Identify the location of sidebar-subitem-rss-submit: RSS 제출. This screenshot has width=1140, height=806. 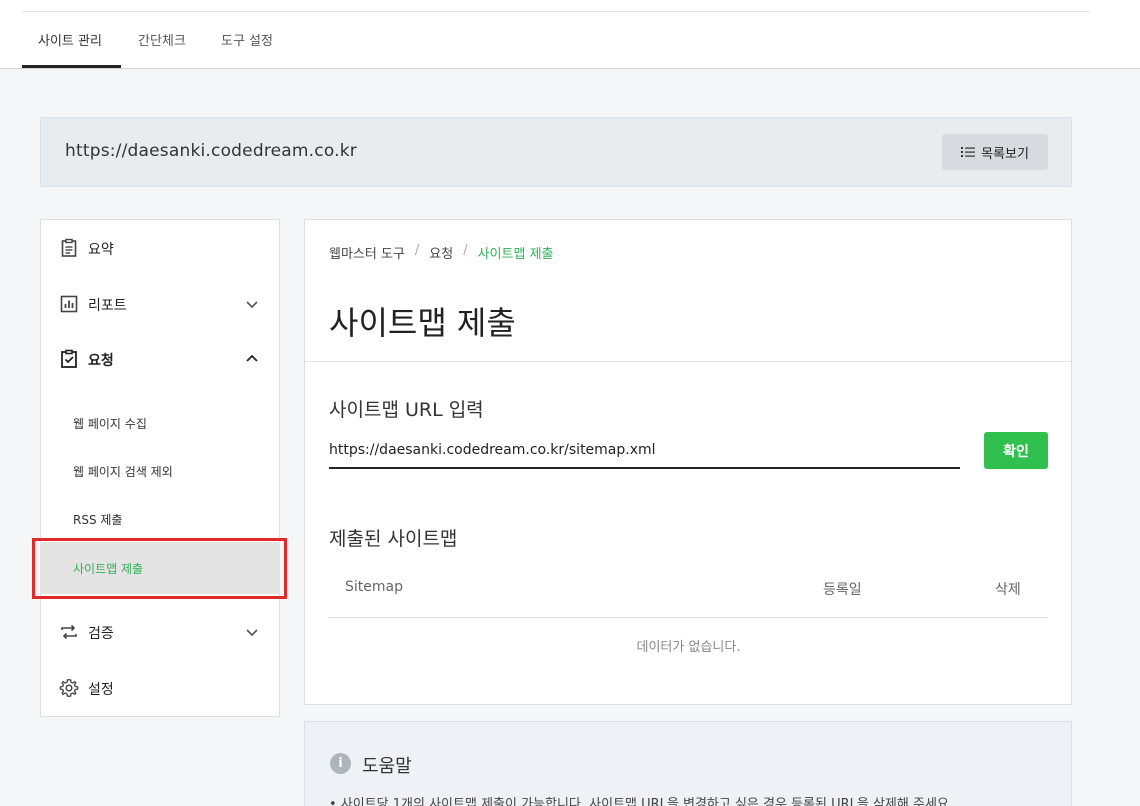
(160, 519).